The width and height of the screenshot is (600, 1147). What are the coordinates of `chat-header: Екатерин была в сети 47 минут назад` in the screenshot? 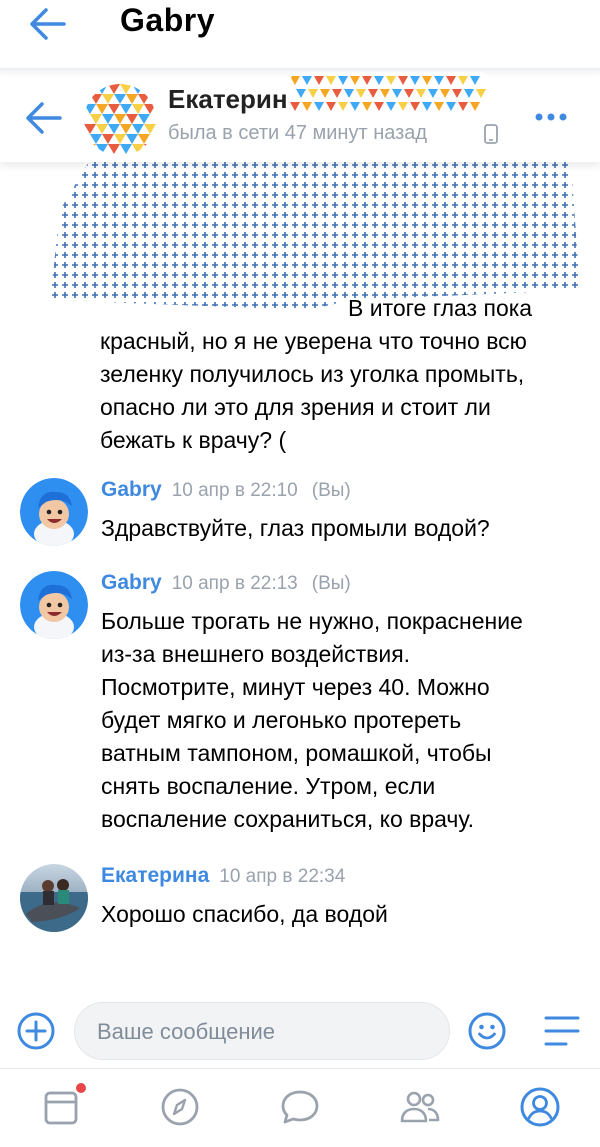 It's located at (300, 117).